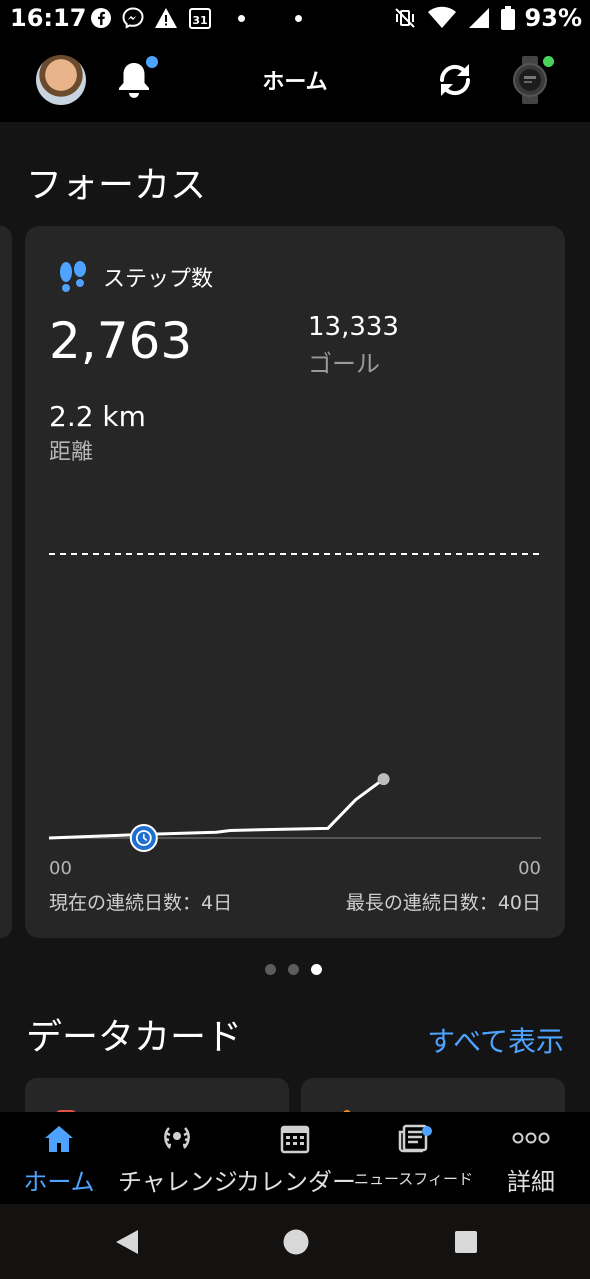 Image resolution: width=590 pixels, height=1279 pixels. What do you see at coordinates (296, 1182) in the screenshot?
I see `nav-label: カレンダー` at bounding box center [296, 1182].